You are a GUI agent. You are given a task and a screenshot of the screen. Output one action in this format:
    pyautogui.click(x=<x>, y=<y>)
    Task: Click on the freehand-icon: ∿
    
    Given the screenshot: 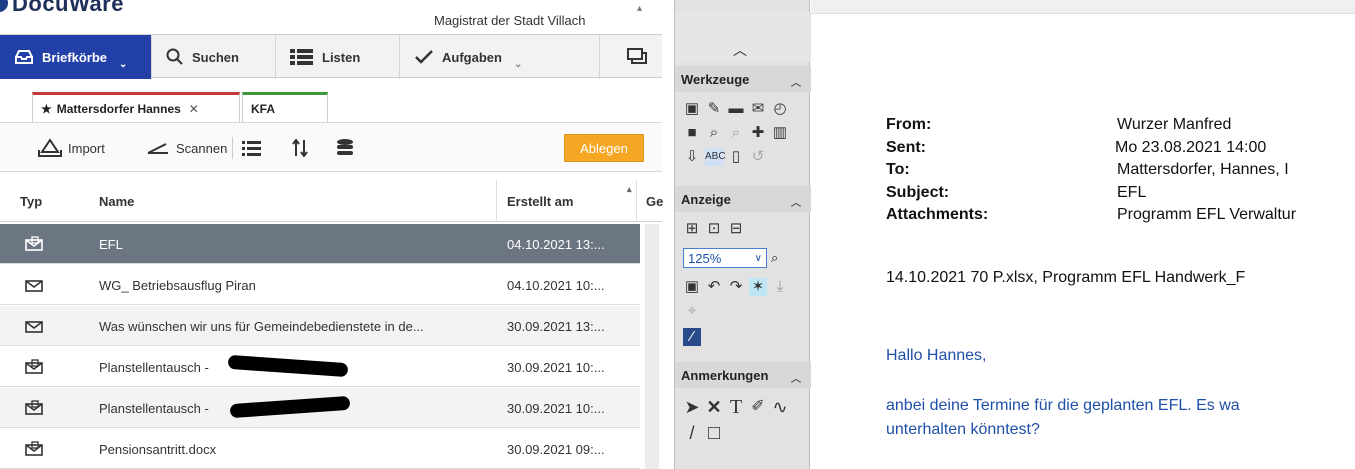 What is the action you would take?
    pyautogui.click(x=780, y=407)
    